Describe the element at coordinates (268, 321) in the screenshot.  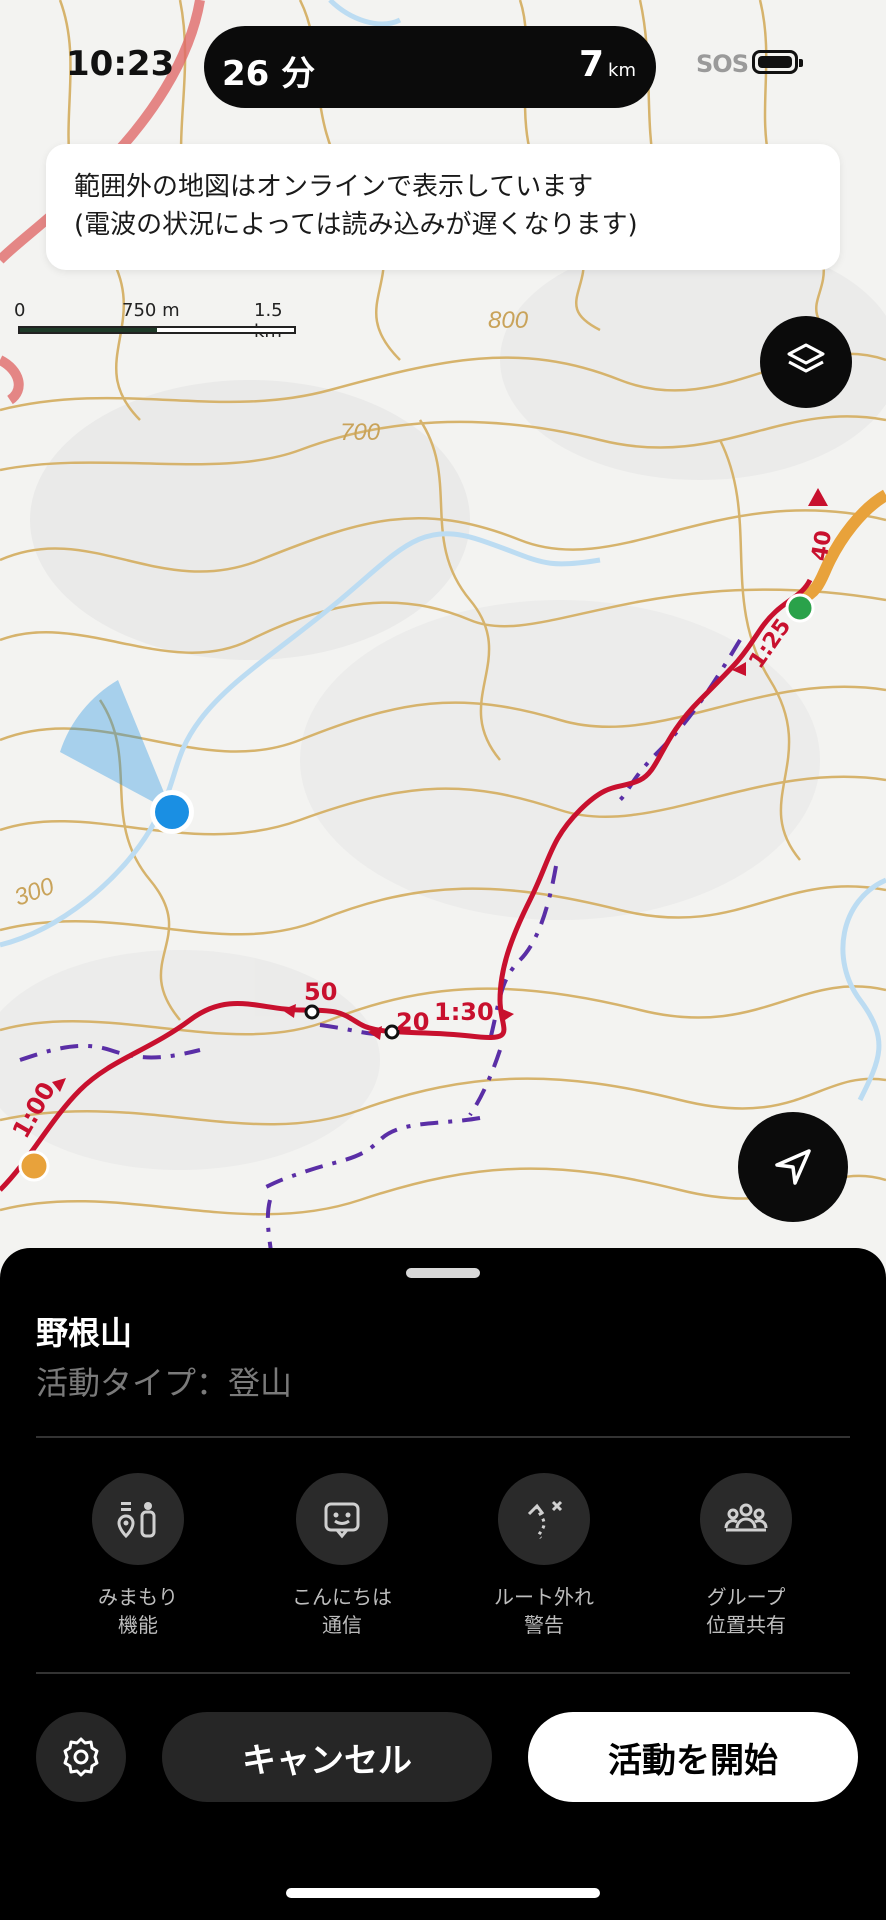
I see `scale-label-max: 1.5 km` at that location.